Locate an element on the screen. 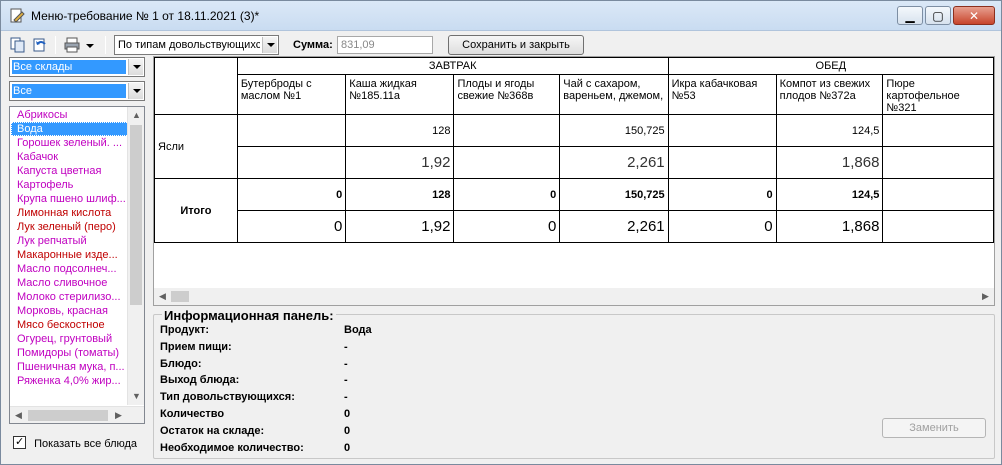 Image resolution: width=1002 pixels, height=465 pixels. copy-icon is located at coordinates (18, 45).